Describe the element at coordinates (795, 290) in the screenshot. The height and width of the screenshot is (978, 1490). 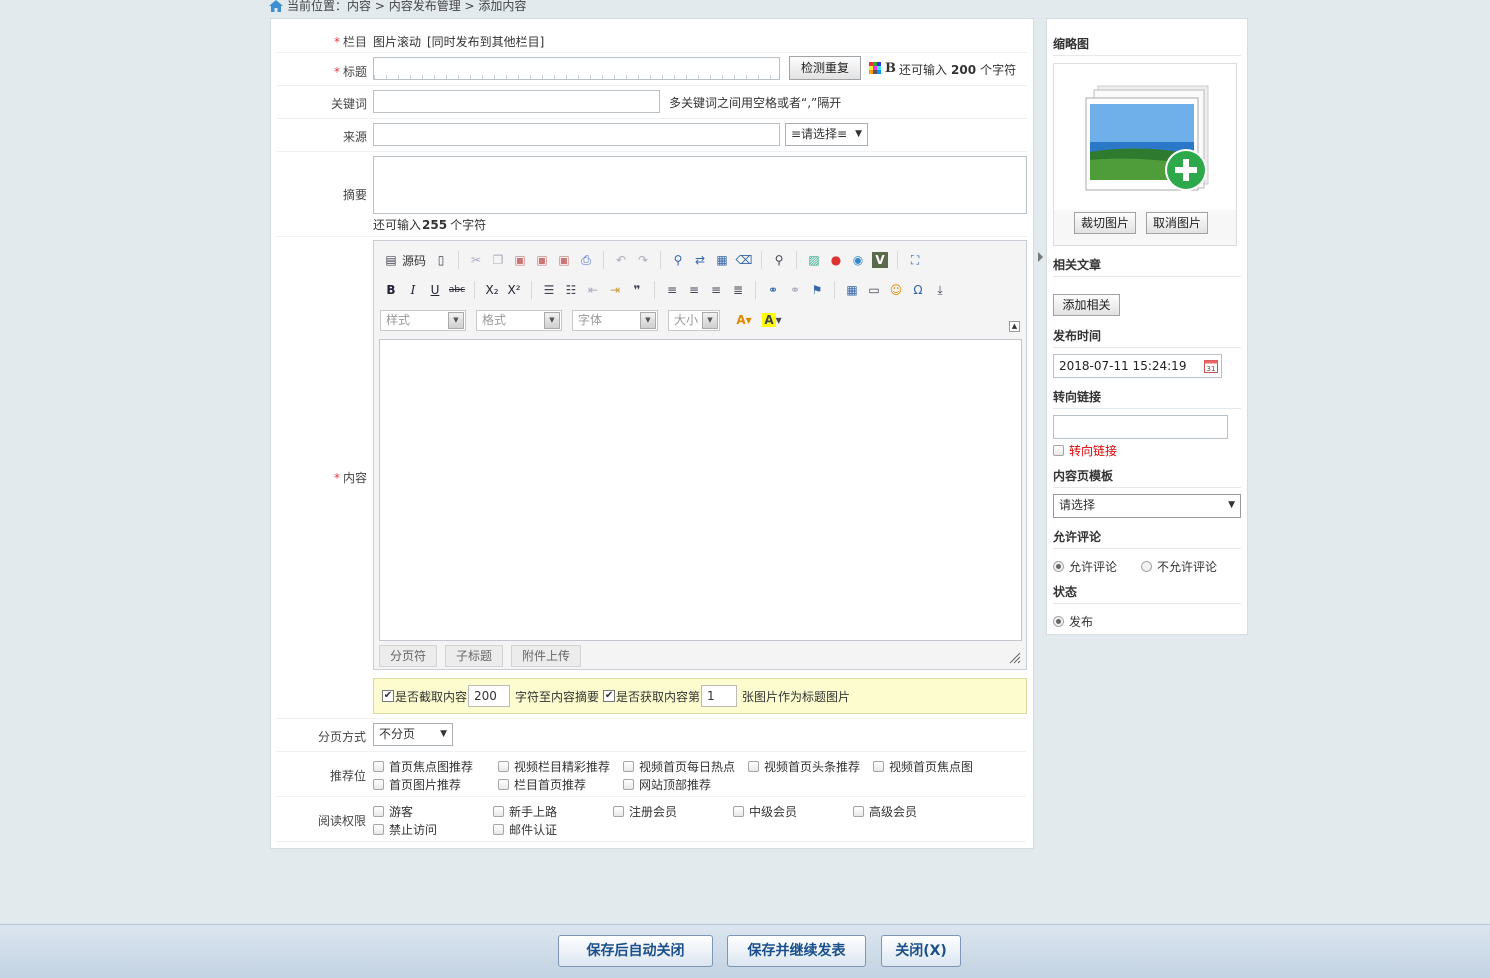
I see `unlink-icon: ⚭` at that location.